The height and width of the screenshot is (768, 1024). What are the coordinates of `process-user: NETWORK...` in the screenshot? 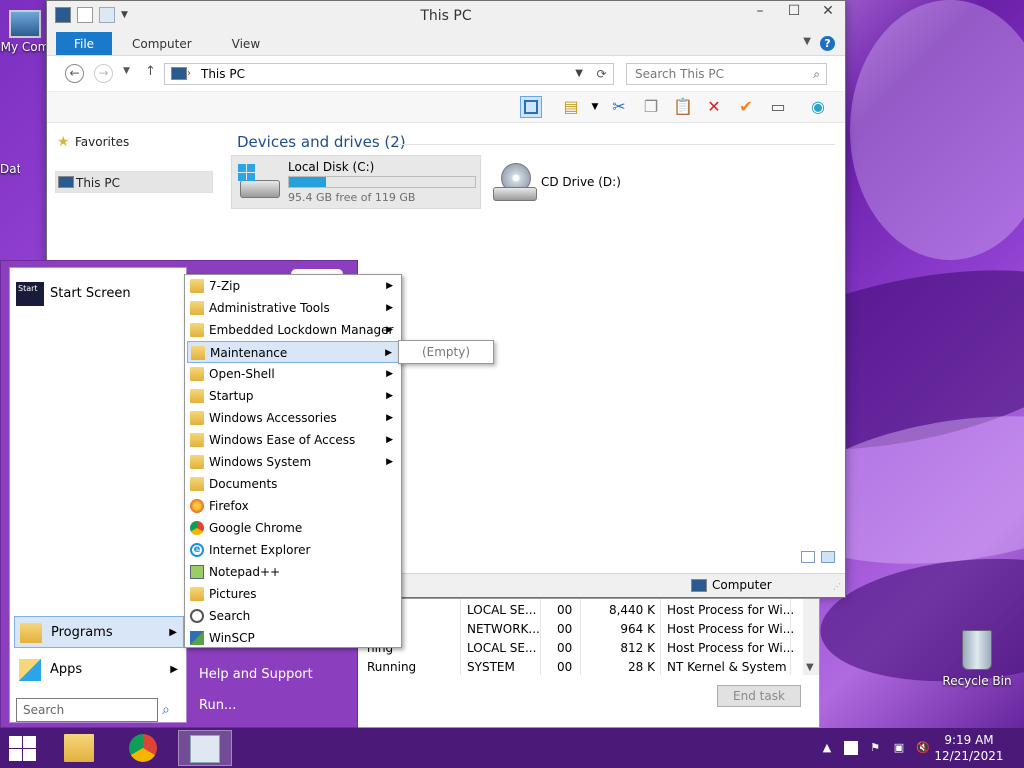 It's located at (503, 629).